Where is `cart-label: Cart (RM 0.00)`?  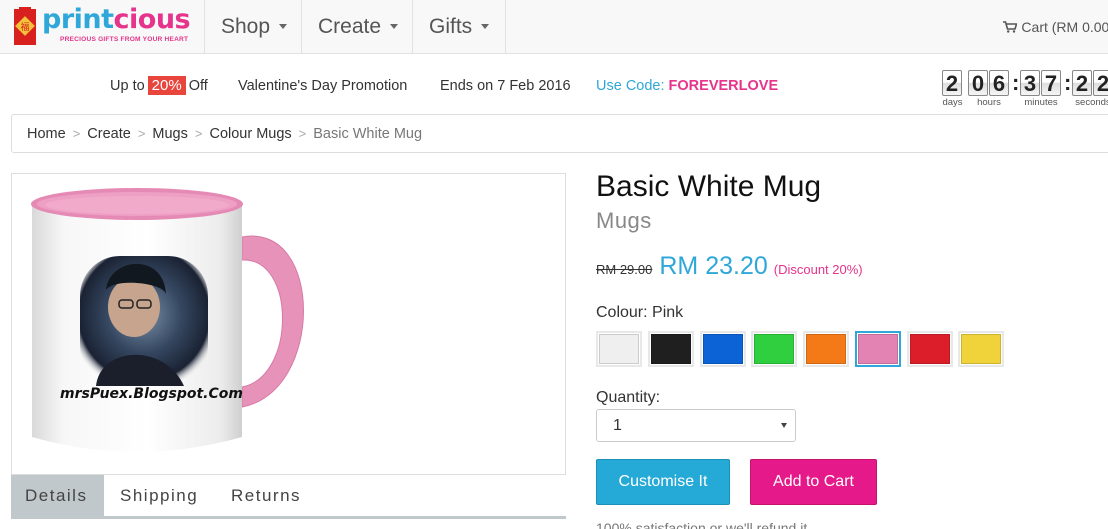
cart-label: Cart (RM 0.00) is located at coordinates (1064, 26).